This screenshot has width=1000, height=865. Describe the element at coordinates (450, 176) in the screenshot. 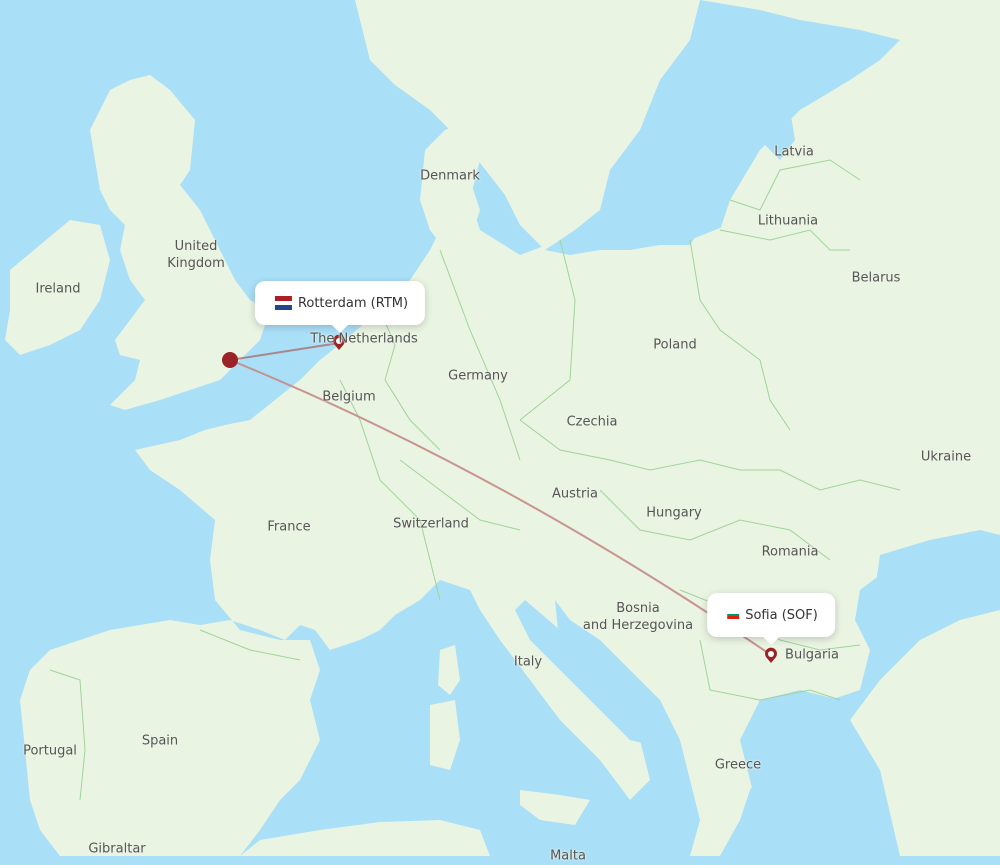

I see `country-label-denmark: Denmark` at that location.